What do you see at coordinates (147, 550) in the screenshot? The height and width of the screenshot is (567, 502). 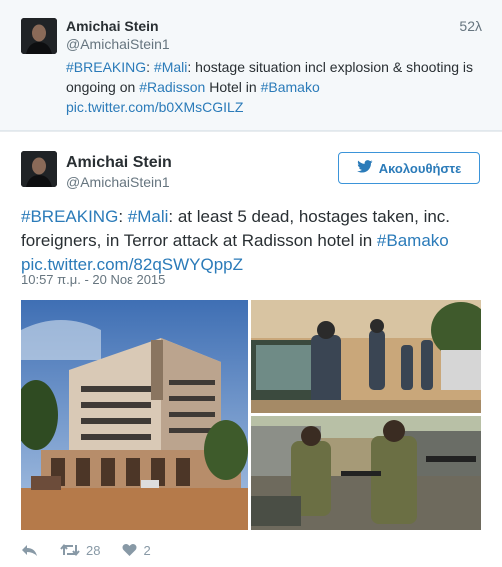 I see `like-count: 2` at bounding box center [147, 550].